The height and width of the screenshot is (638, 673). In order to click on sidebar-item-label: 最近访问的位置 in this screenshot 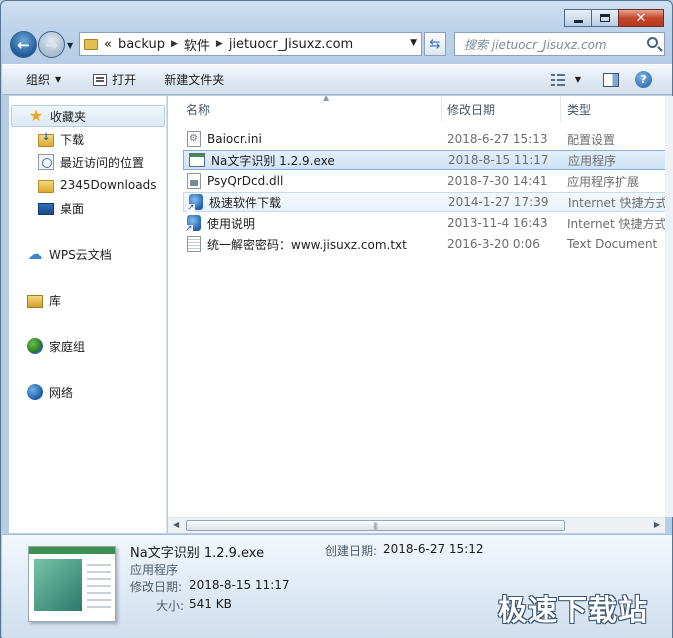, I will do `click(102, 162)`.